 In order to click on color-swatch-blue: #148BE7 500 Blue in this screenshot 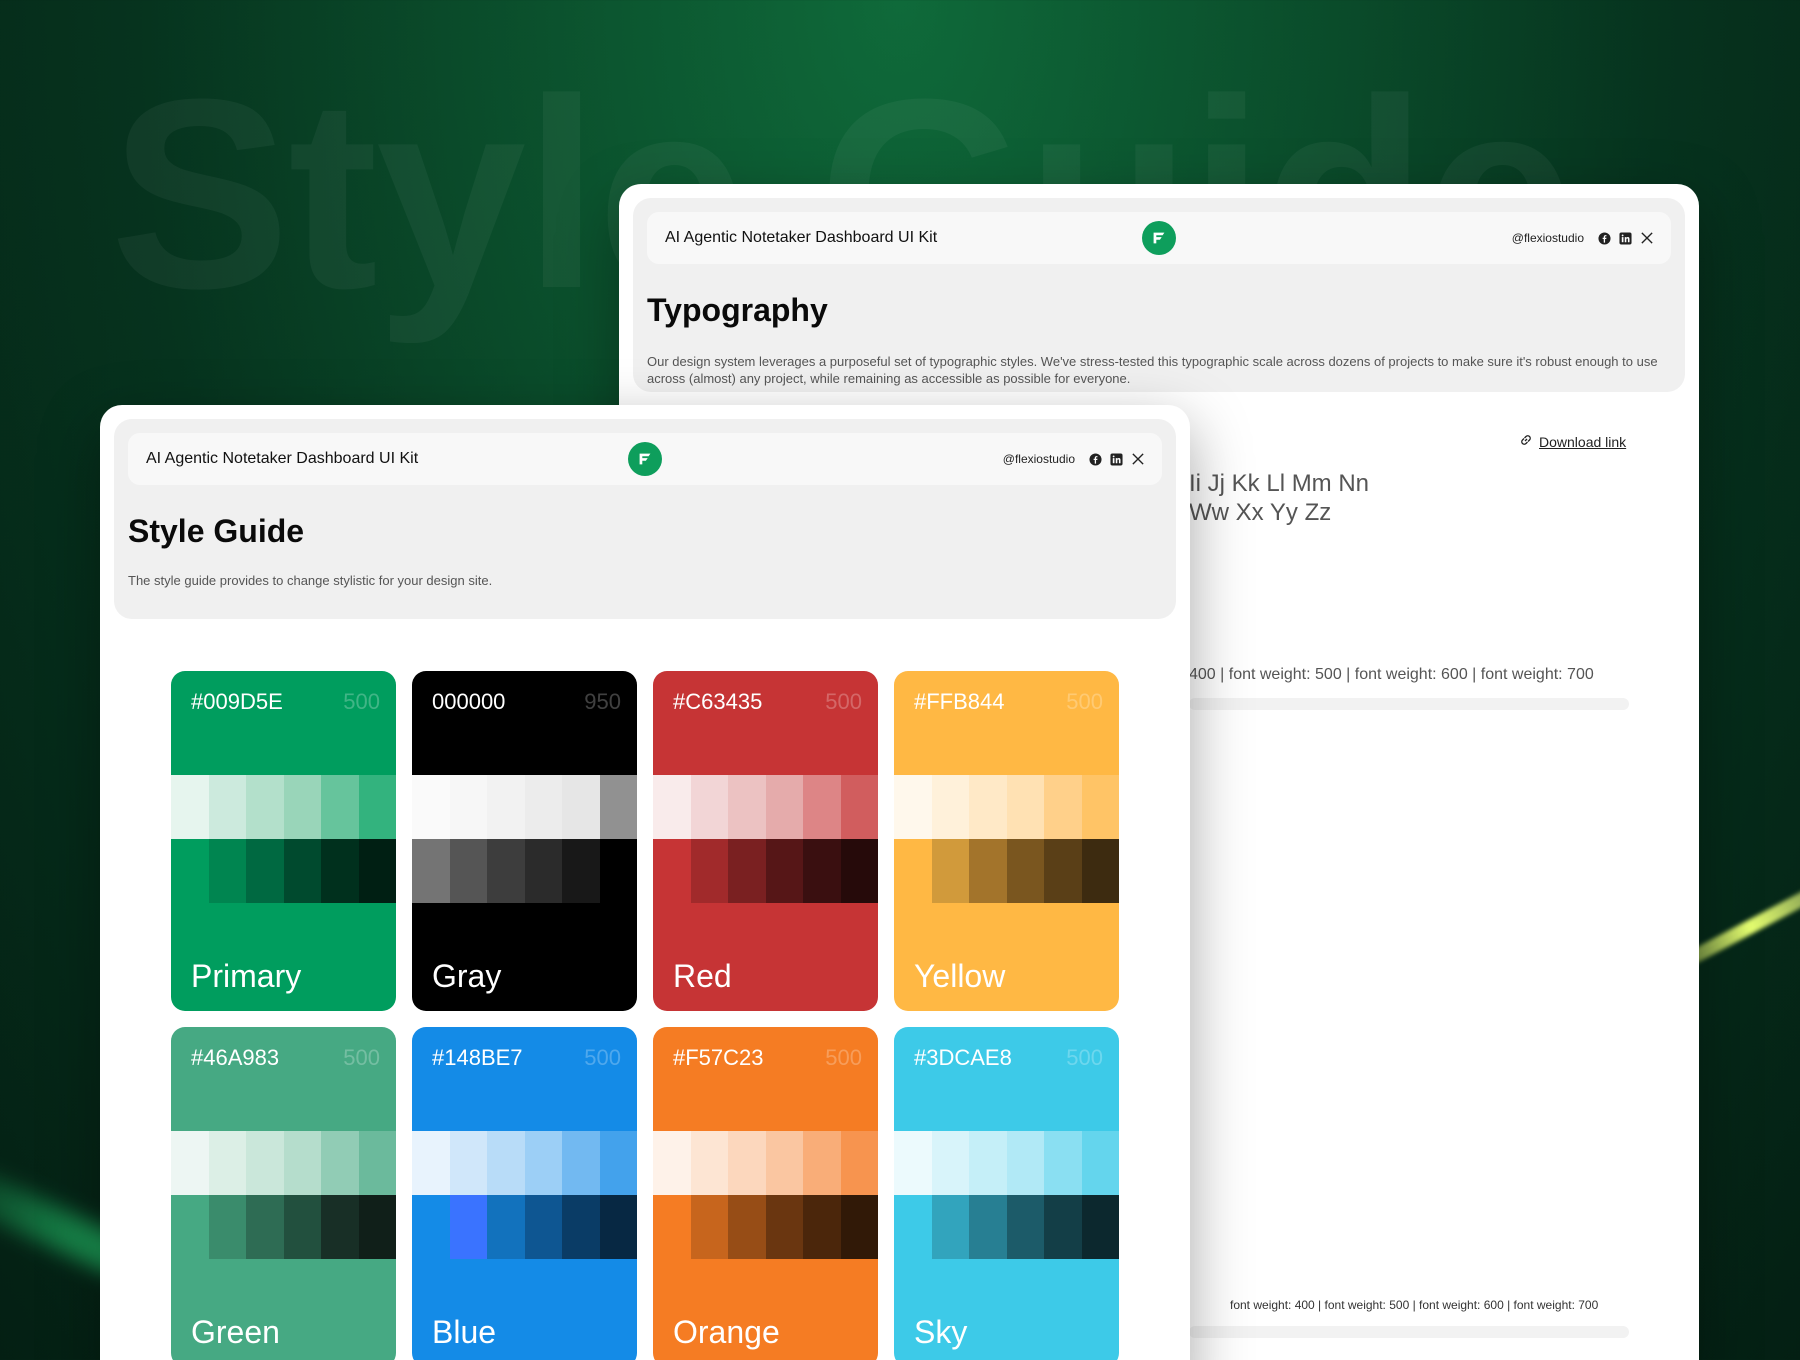, I will do `click(524, 1193)`.